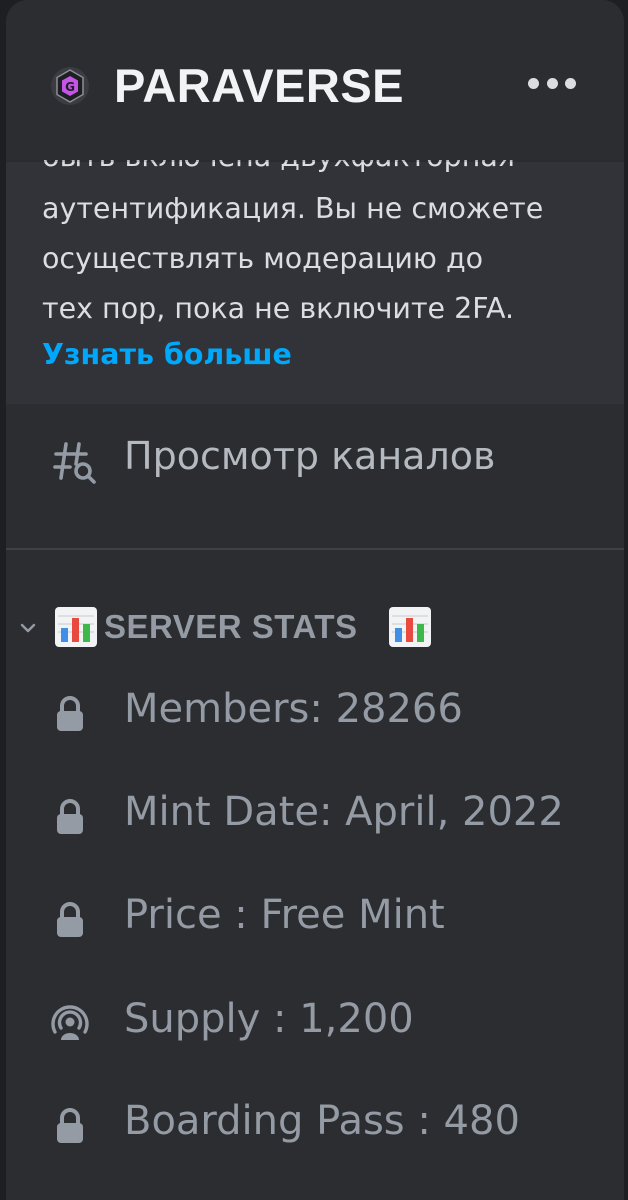 This screenshot has width=628, height=1200. What do you see at coordinates (293, 709) in the screenshot?
I see `channel-label: Members: 28266` at bounding box center [293, 709].